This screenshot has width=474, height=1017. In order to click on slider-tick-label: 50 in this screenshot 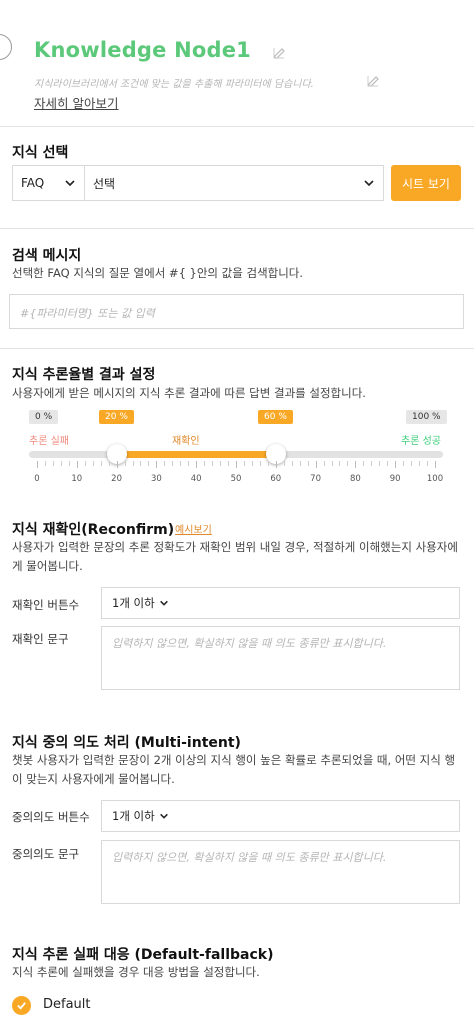, I will do `click(236, 479)`.